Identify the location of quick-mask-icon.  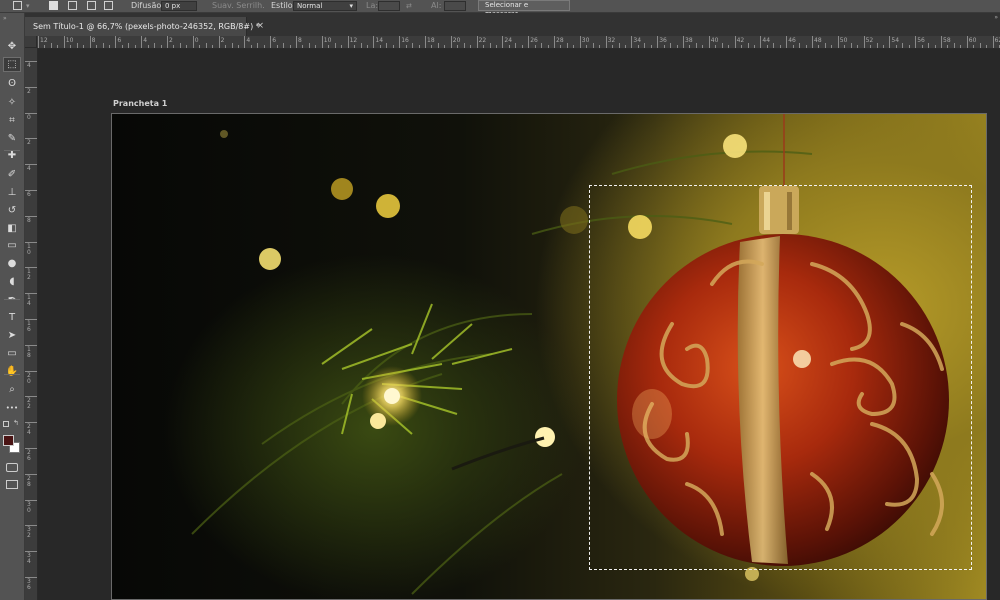
(12, 467).